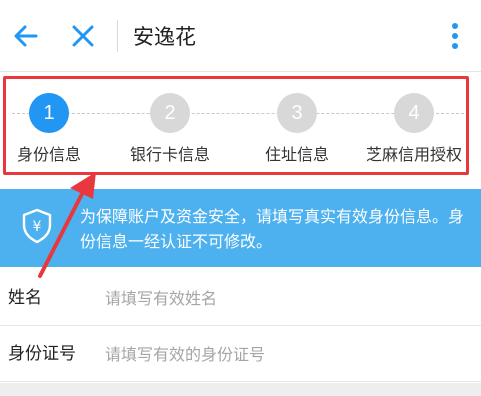  I want to click on more-menu-button, so click(455, 36).